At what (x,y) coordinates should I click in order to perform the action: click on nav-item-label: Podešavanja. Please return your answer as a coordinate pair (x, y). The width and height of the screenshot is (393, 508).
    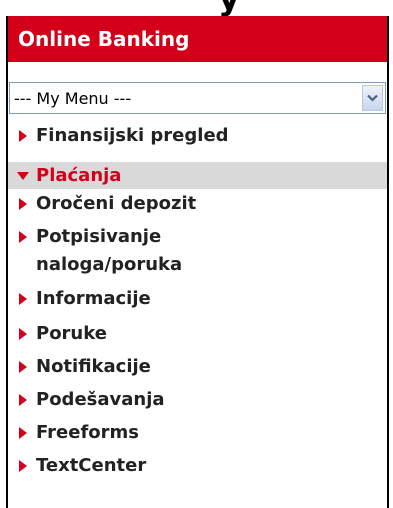
    Looking at the image, I should click on (100, 399).